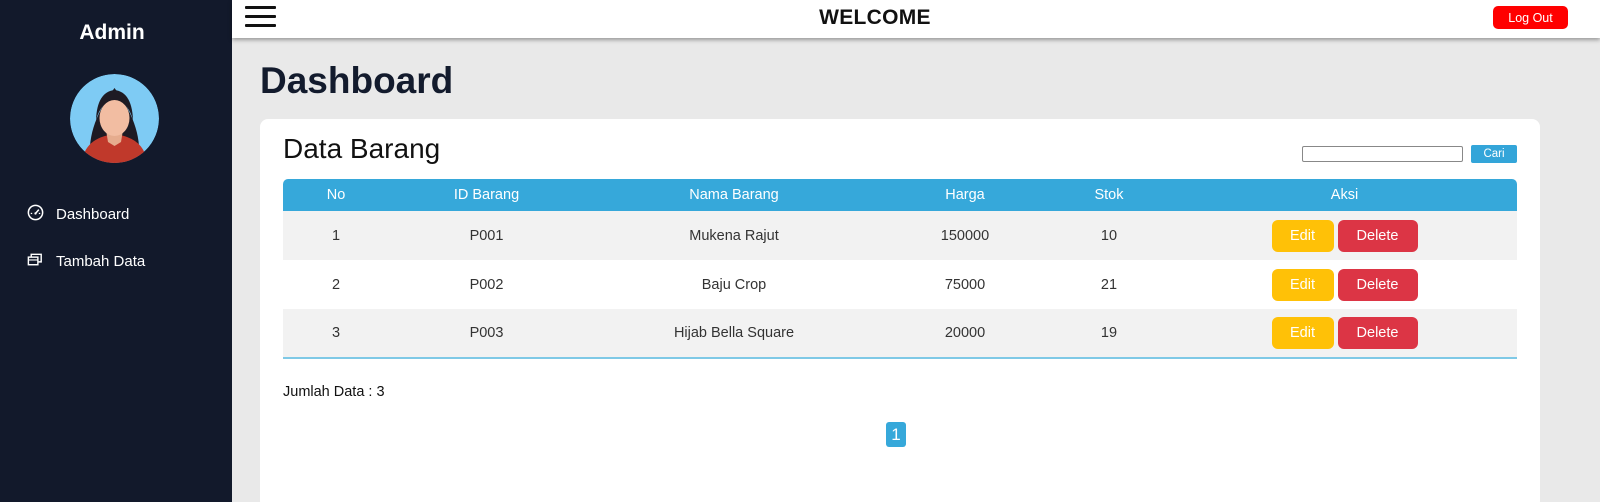 The image size is (1600, 502). I want to click on sidebar-title: Admin, so click(112, 32).